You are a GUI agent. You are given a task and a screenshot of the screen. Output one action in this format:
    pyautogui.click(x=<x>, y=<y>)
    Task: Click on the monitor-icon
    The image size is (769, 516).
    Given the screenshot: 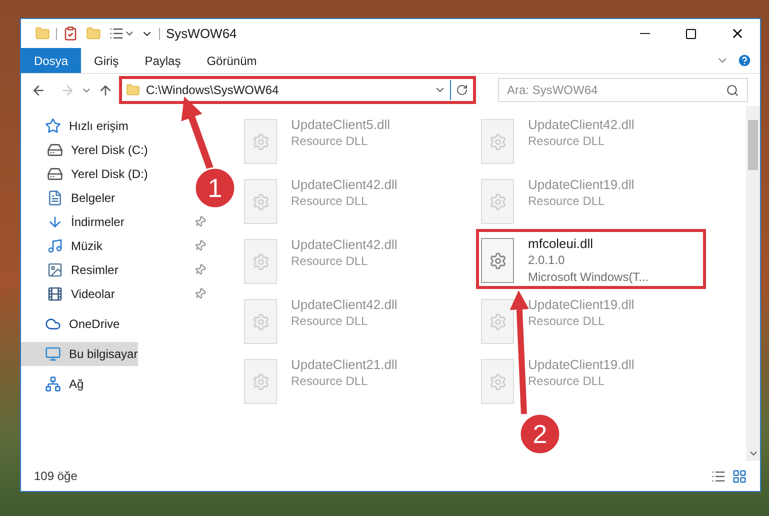 What is the action you would take?
    pyautogui.click(x=53, y=354)
    